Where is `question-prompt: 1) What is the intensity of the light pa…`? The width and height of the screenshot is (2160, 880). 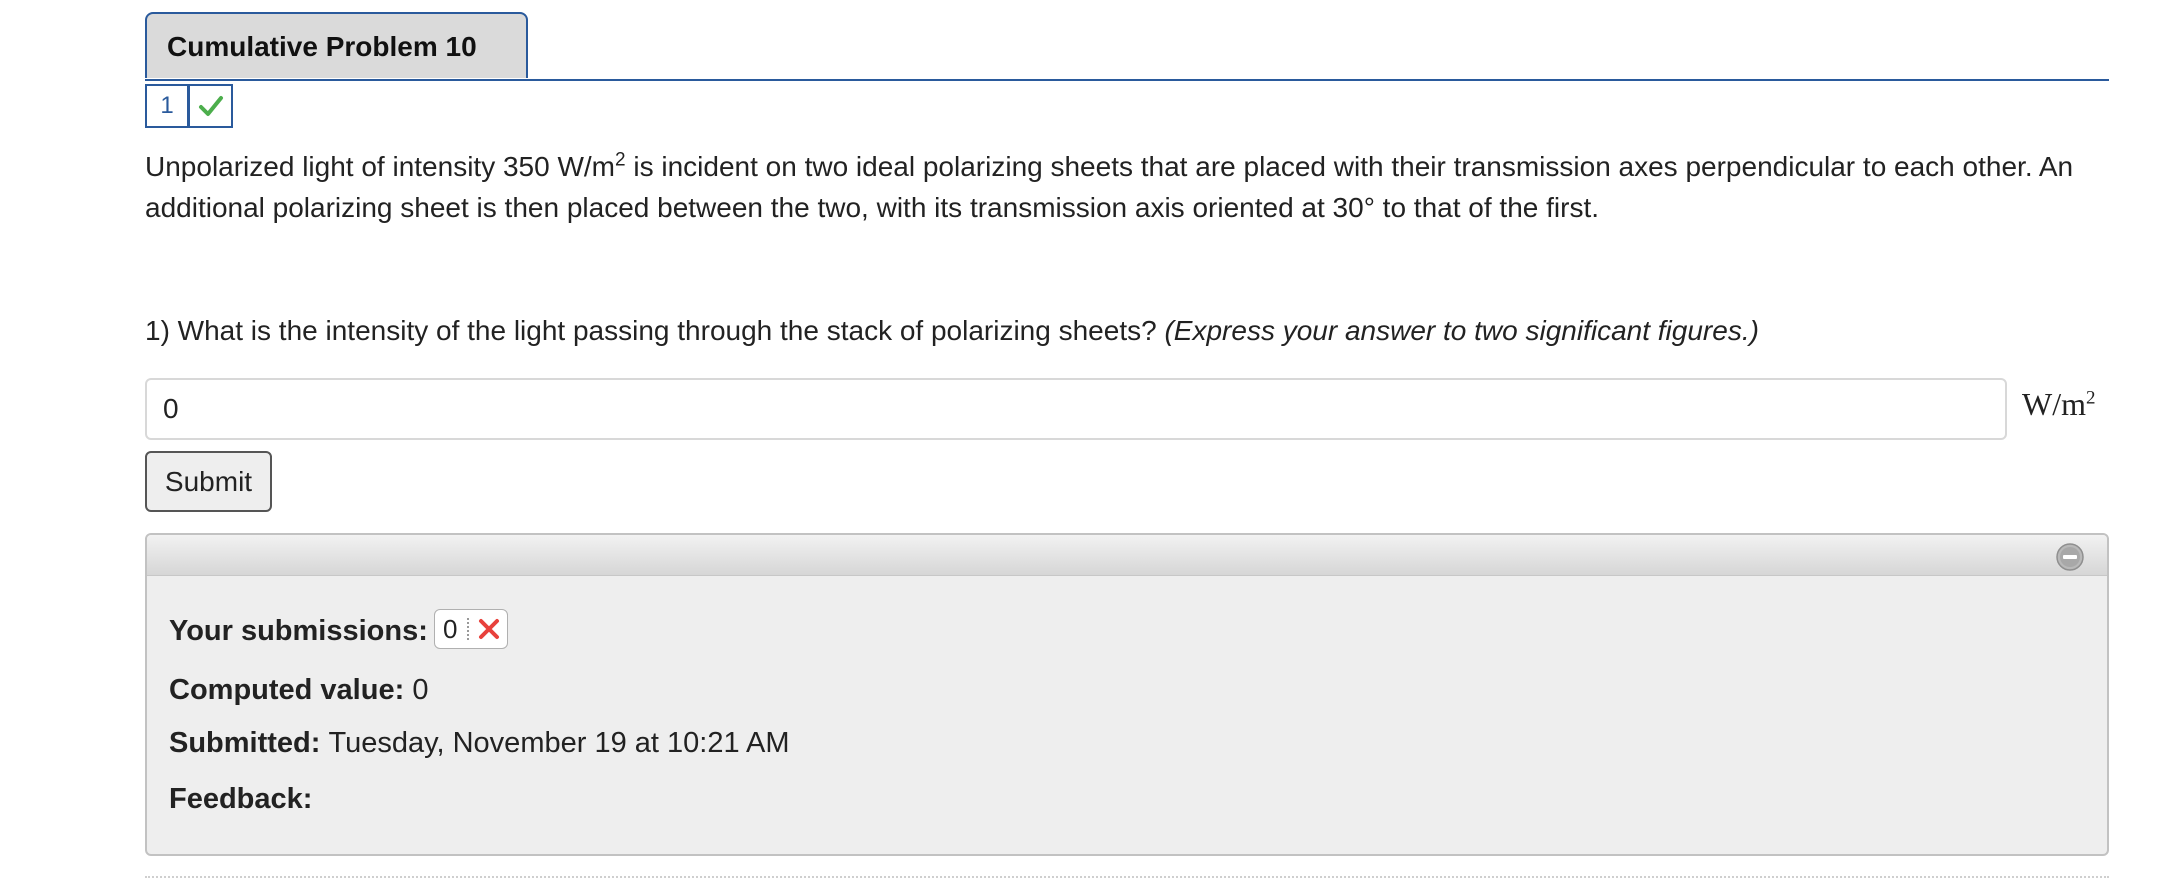 question-prompt: 1) What is the intensity of the light pa… is located at coordinates (1132, 330).